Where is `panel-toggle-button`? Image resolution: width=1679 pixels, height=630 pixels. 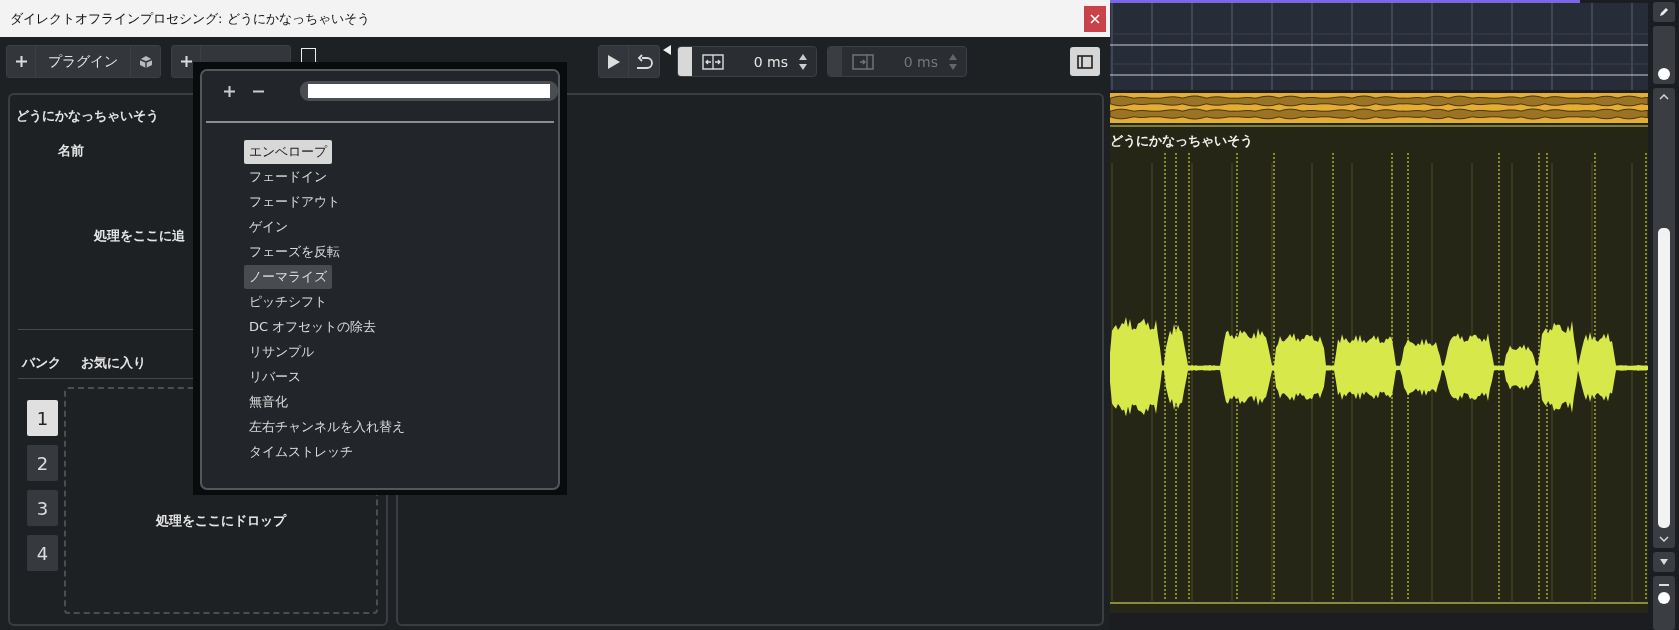 panel-toggle-button is located at coordinates (1085, 61).